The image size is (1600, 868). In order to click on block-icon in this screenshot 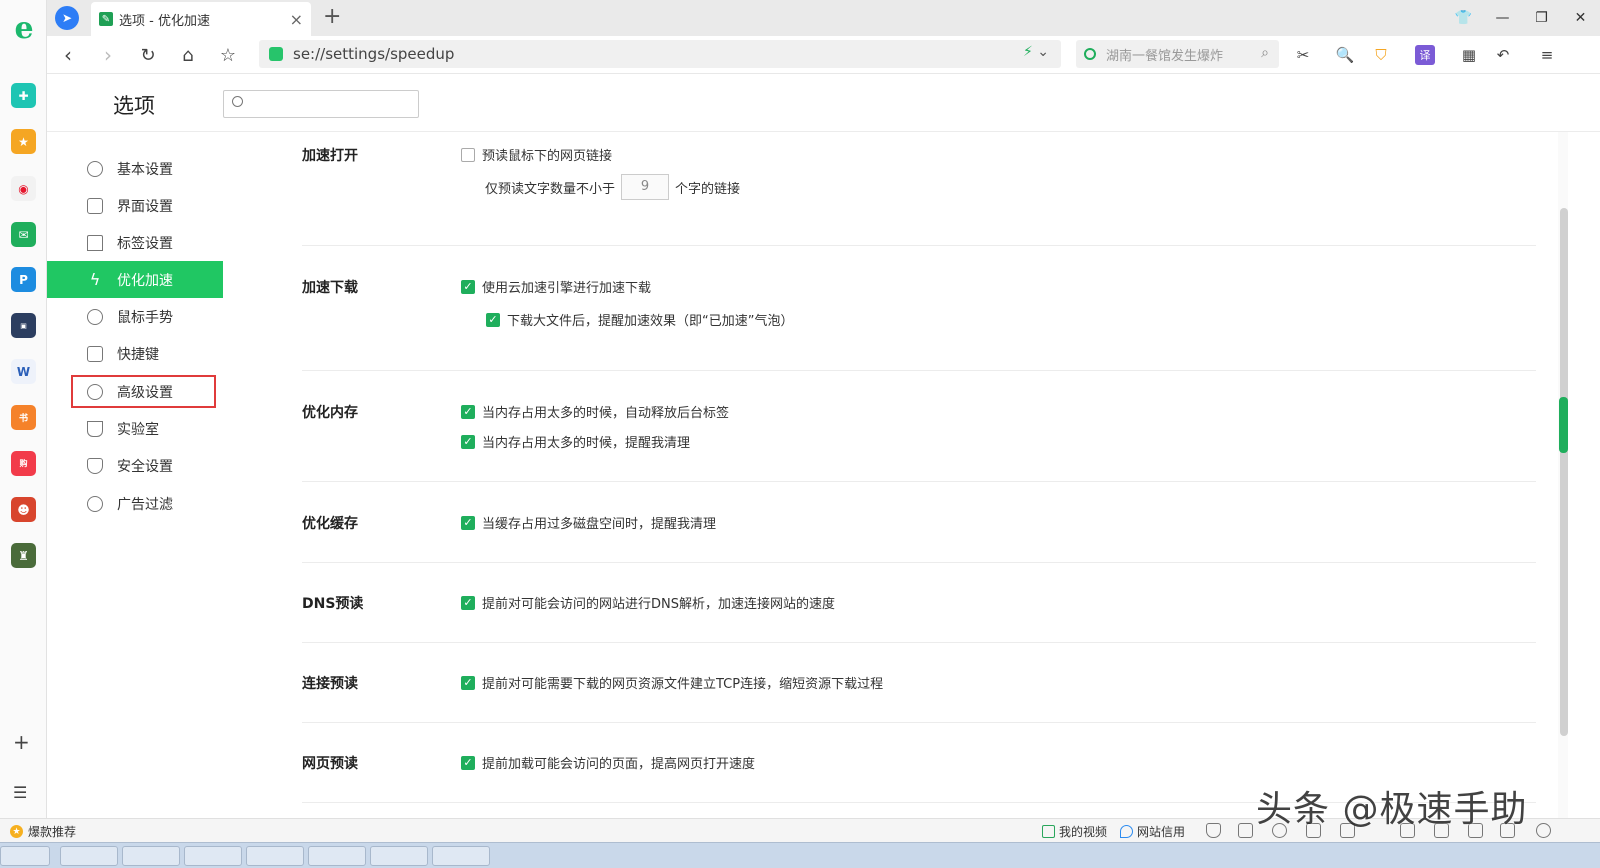, I will do `click(95, 503)`.